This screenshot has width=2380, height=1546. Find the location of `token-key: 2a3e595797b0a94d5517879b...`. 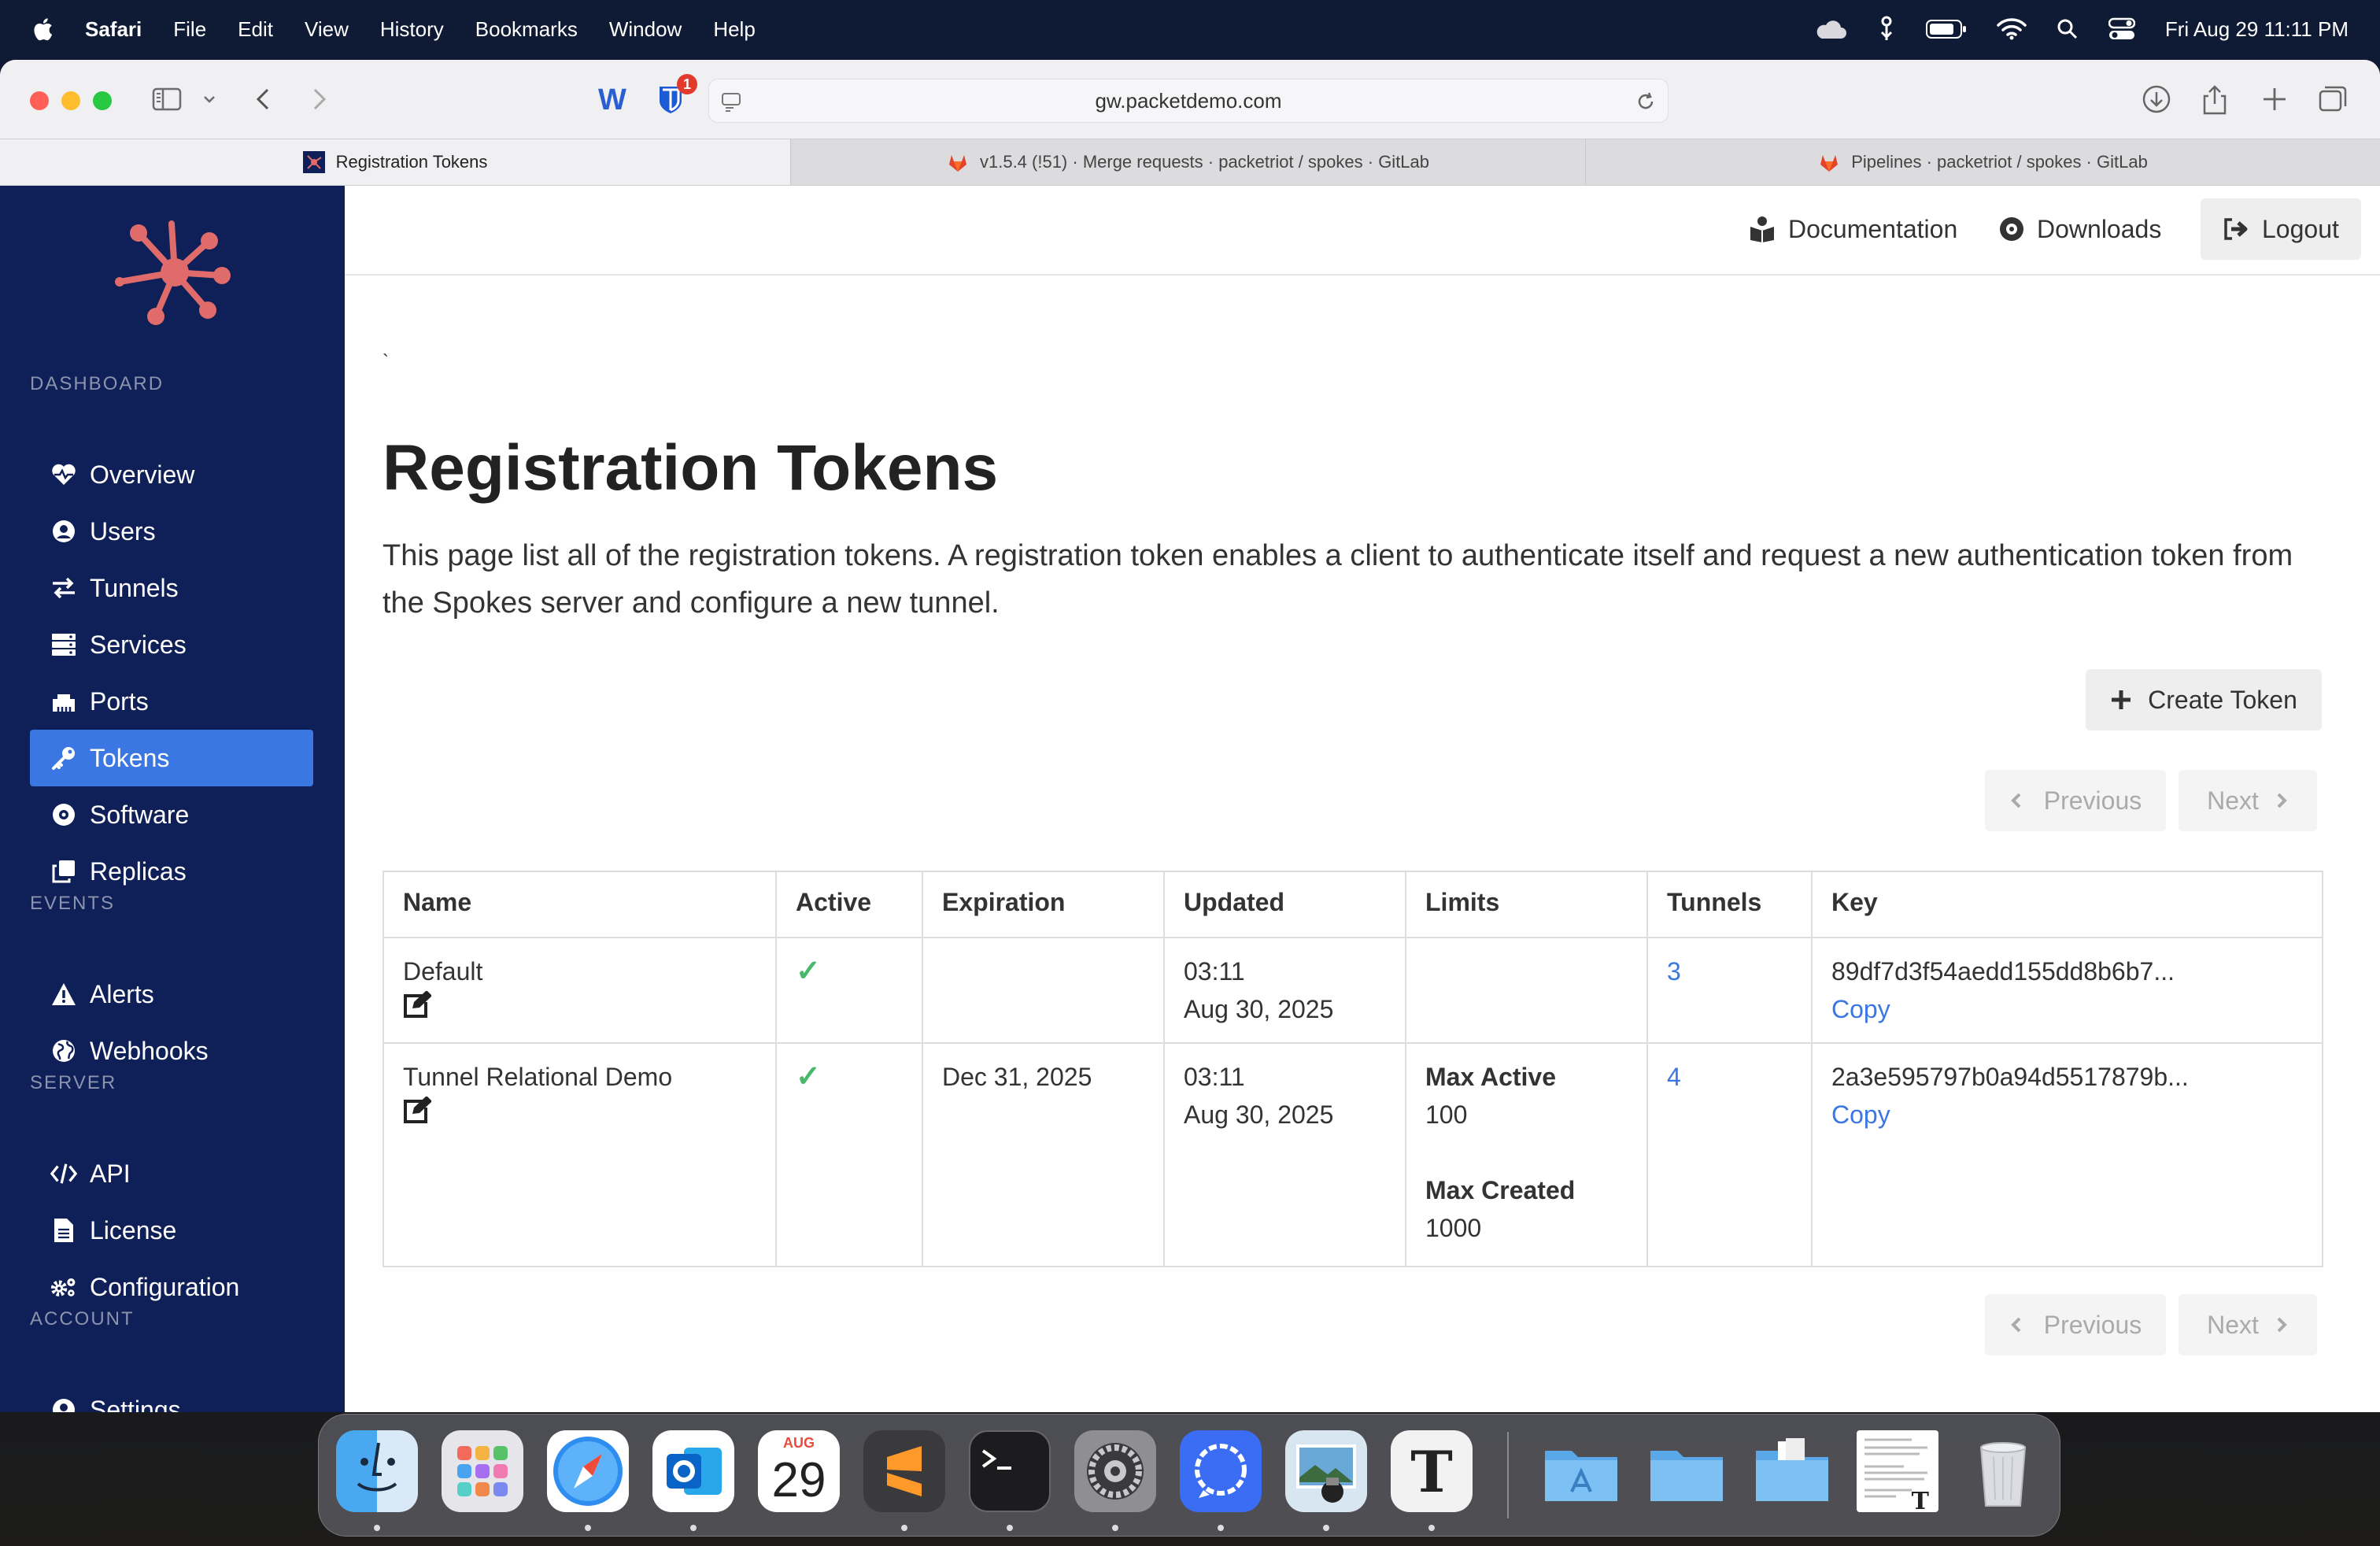

token-key: 2a3e595797b0a94d5517879b... is located at coordinates (2010, 1077).